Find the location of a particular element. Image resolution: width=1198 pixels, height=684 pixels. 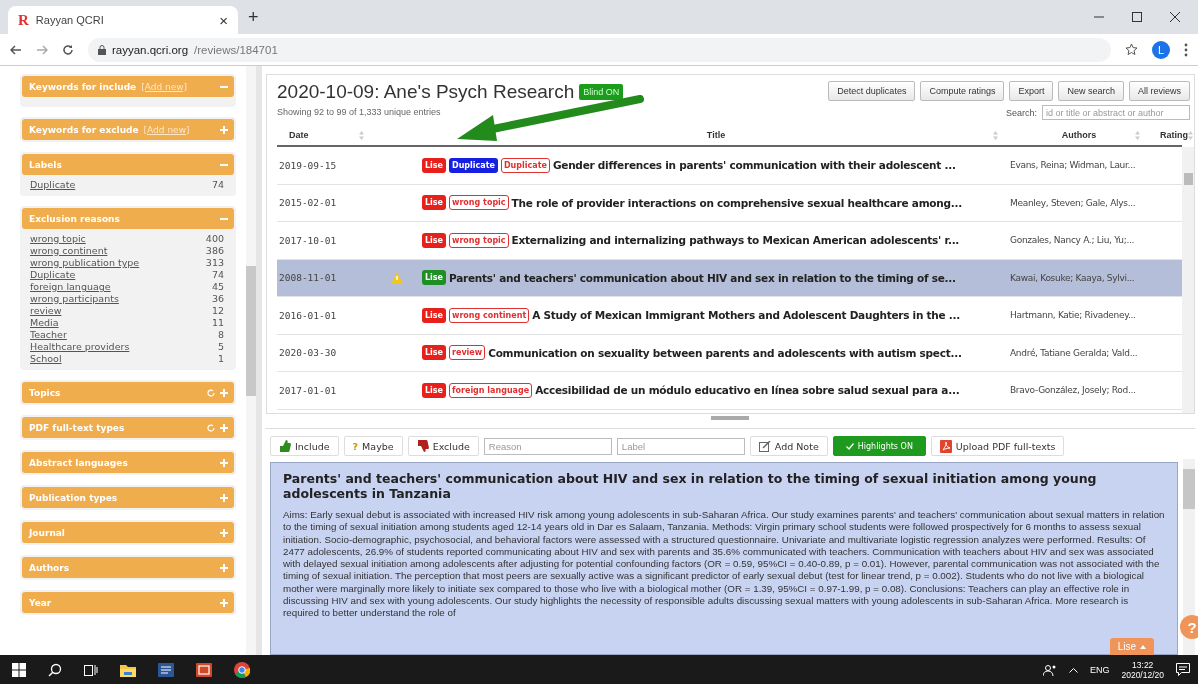

date-cell-text: 2015-02-01 is located at coordinates (308, 203).